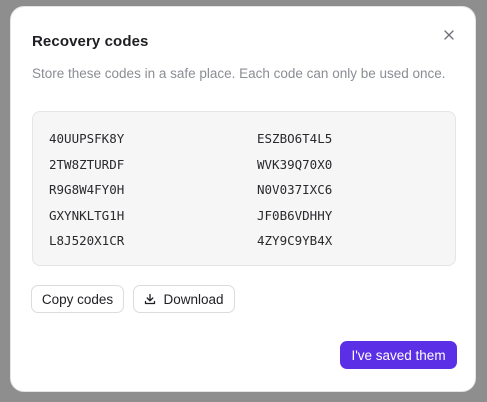 This screenshot has height=402, width=487. I want to click on confirm-saved-button: I've saved them, so click(398, 355).